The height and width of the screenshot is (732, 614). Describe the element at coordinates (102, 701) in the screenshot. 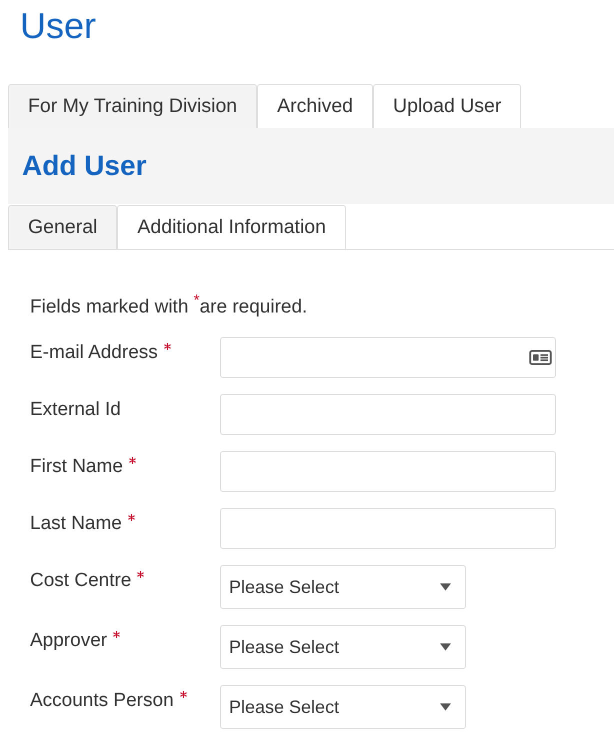

I see `field-label: Accounts Person` at that location.